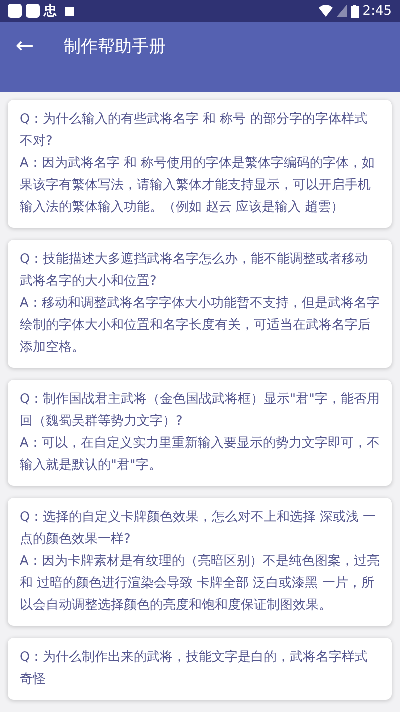 Image resolution: width=400 pixels, height=712 pixels. Describe the element at coordinates (194, 131) in the screenshot. I see `faq-question: Q：为什么输入的有些武将名字 和 称号 的部分字的字体样式不对?` at that location.